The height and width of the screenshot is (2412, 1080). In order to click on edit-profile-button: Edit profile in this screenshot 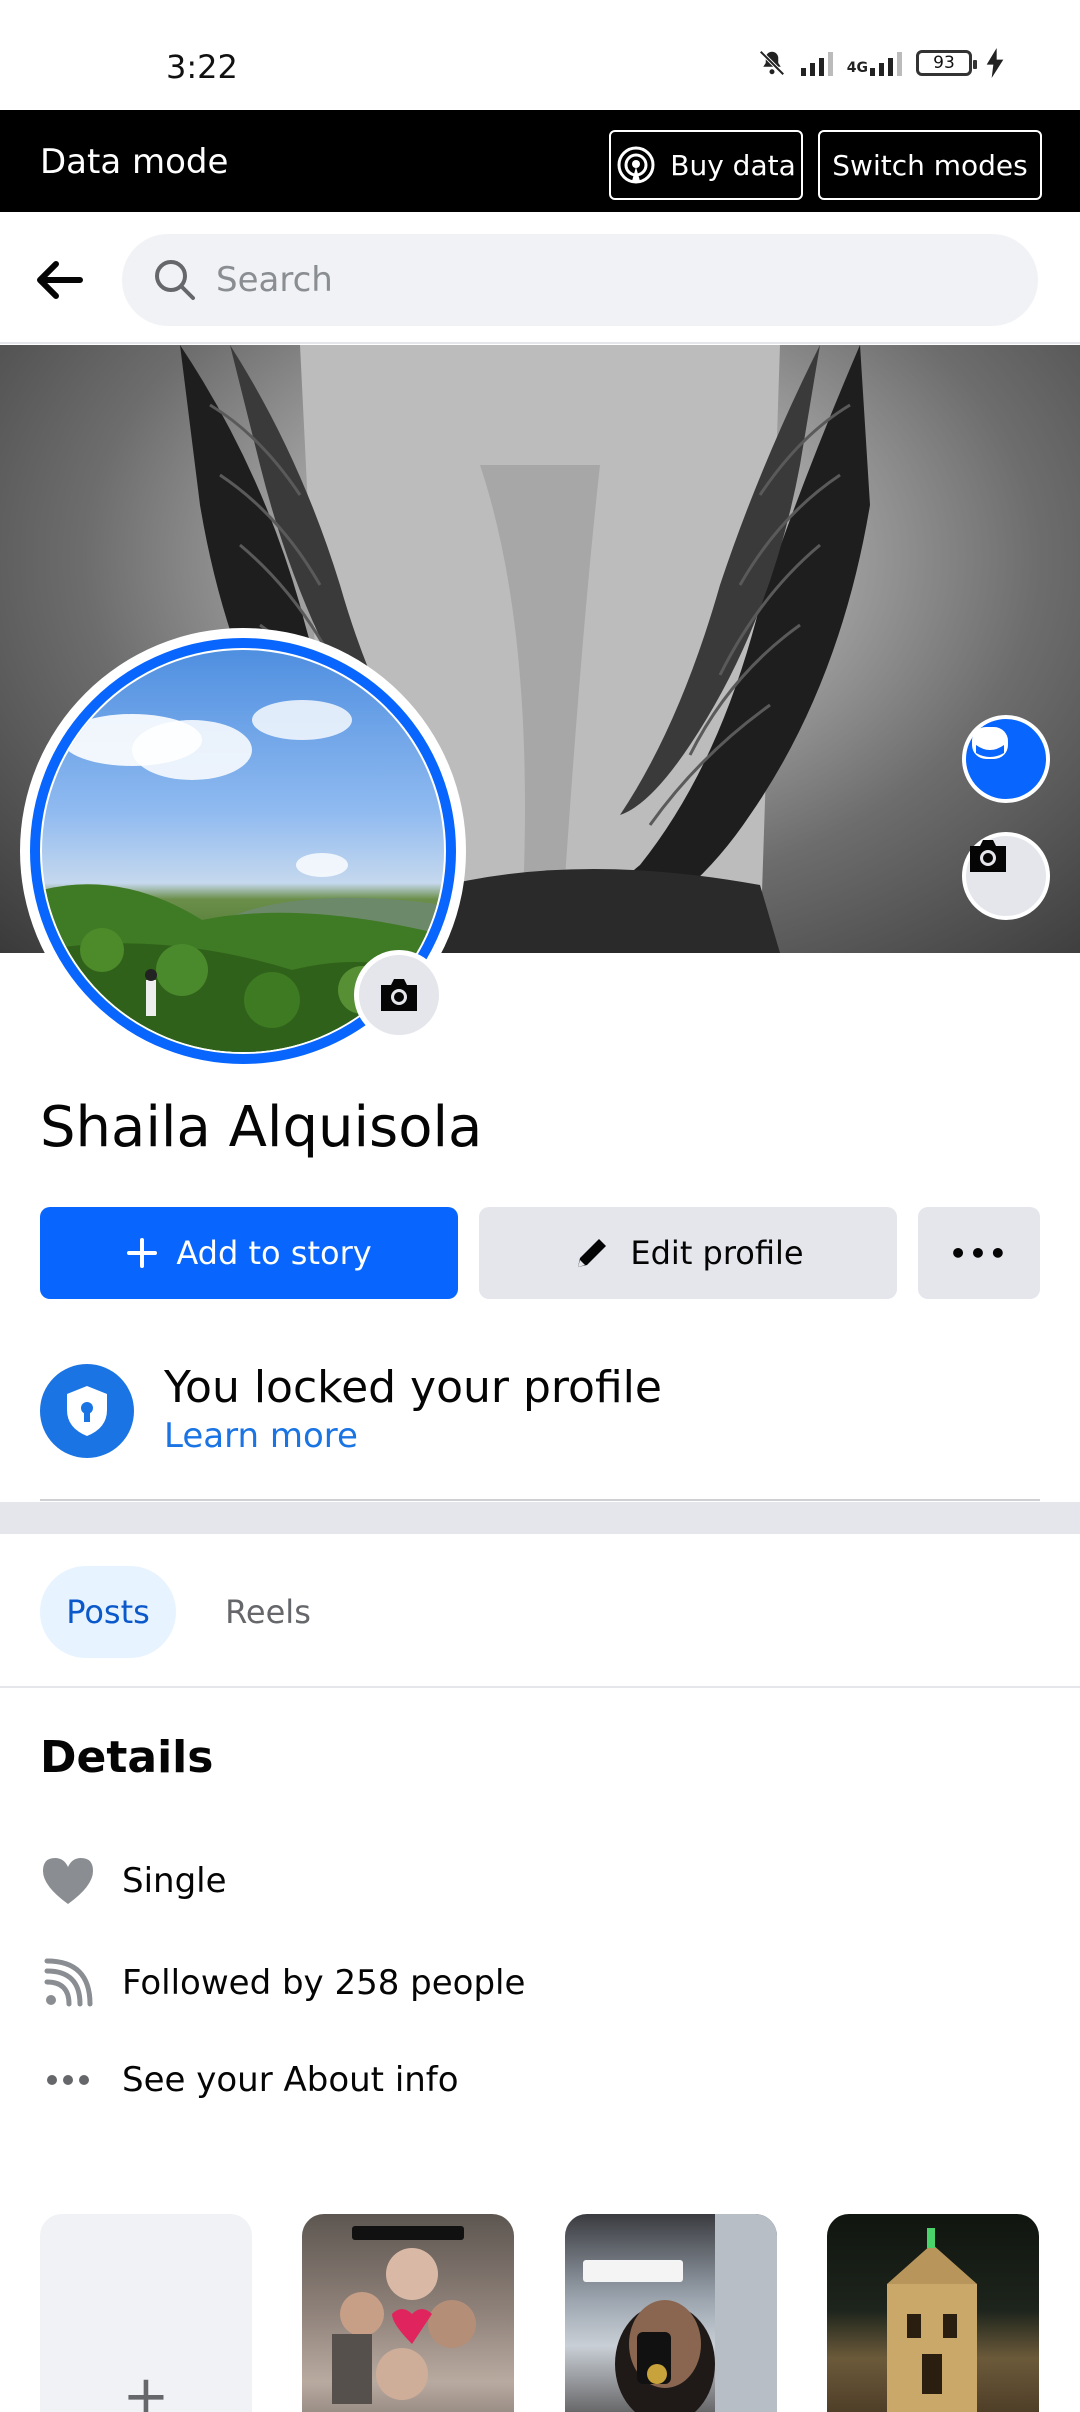, I will do `click(688, 1253)`.